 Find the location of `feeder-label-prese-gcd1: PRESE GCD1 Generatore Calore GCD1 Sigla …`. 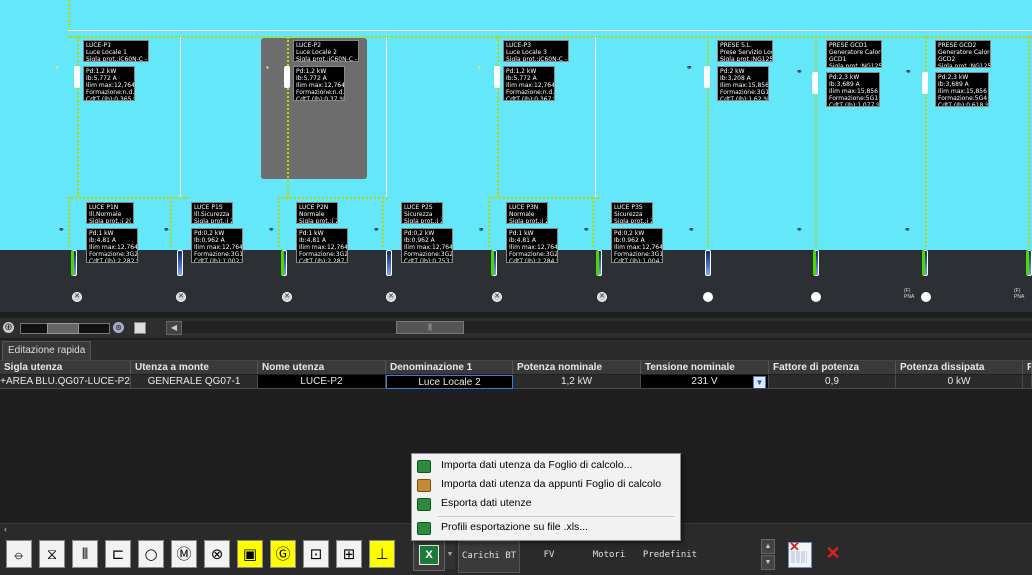

feeder-label-prese-gcd1: PRESE GCD1 Generatore Calore GCD1 Sigla … is located at coordinates (854, 54).